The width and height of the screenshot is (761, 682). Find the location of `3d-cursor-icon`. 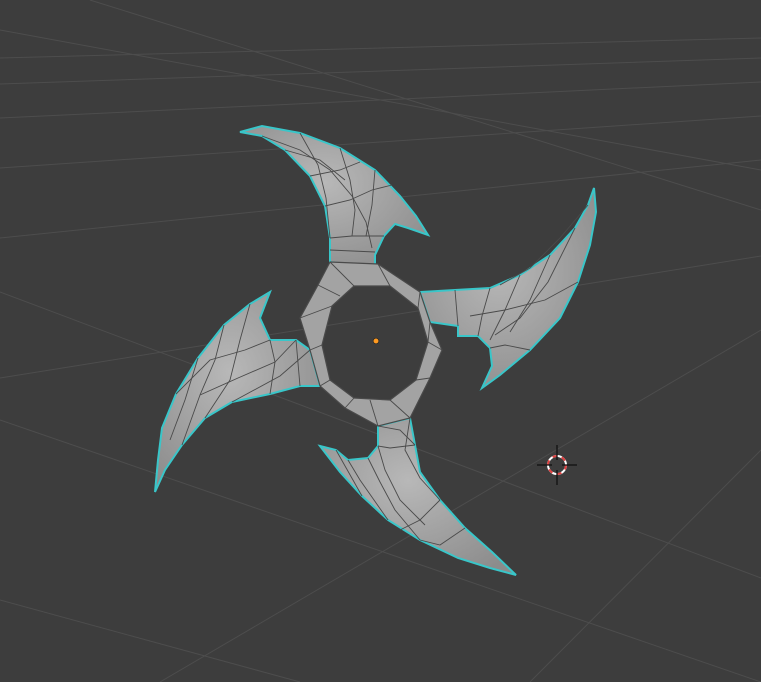

3d-cursor-icon is located at coordinates (557, 465).